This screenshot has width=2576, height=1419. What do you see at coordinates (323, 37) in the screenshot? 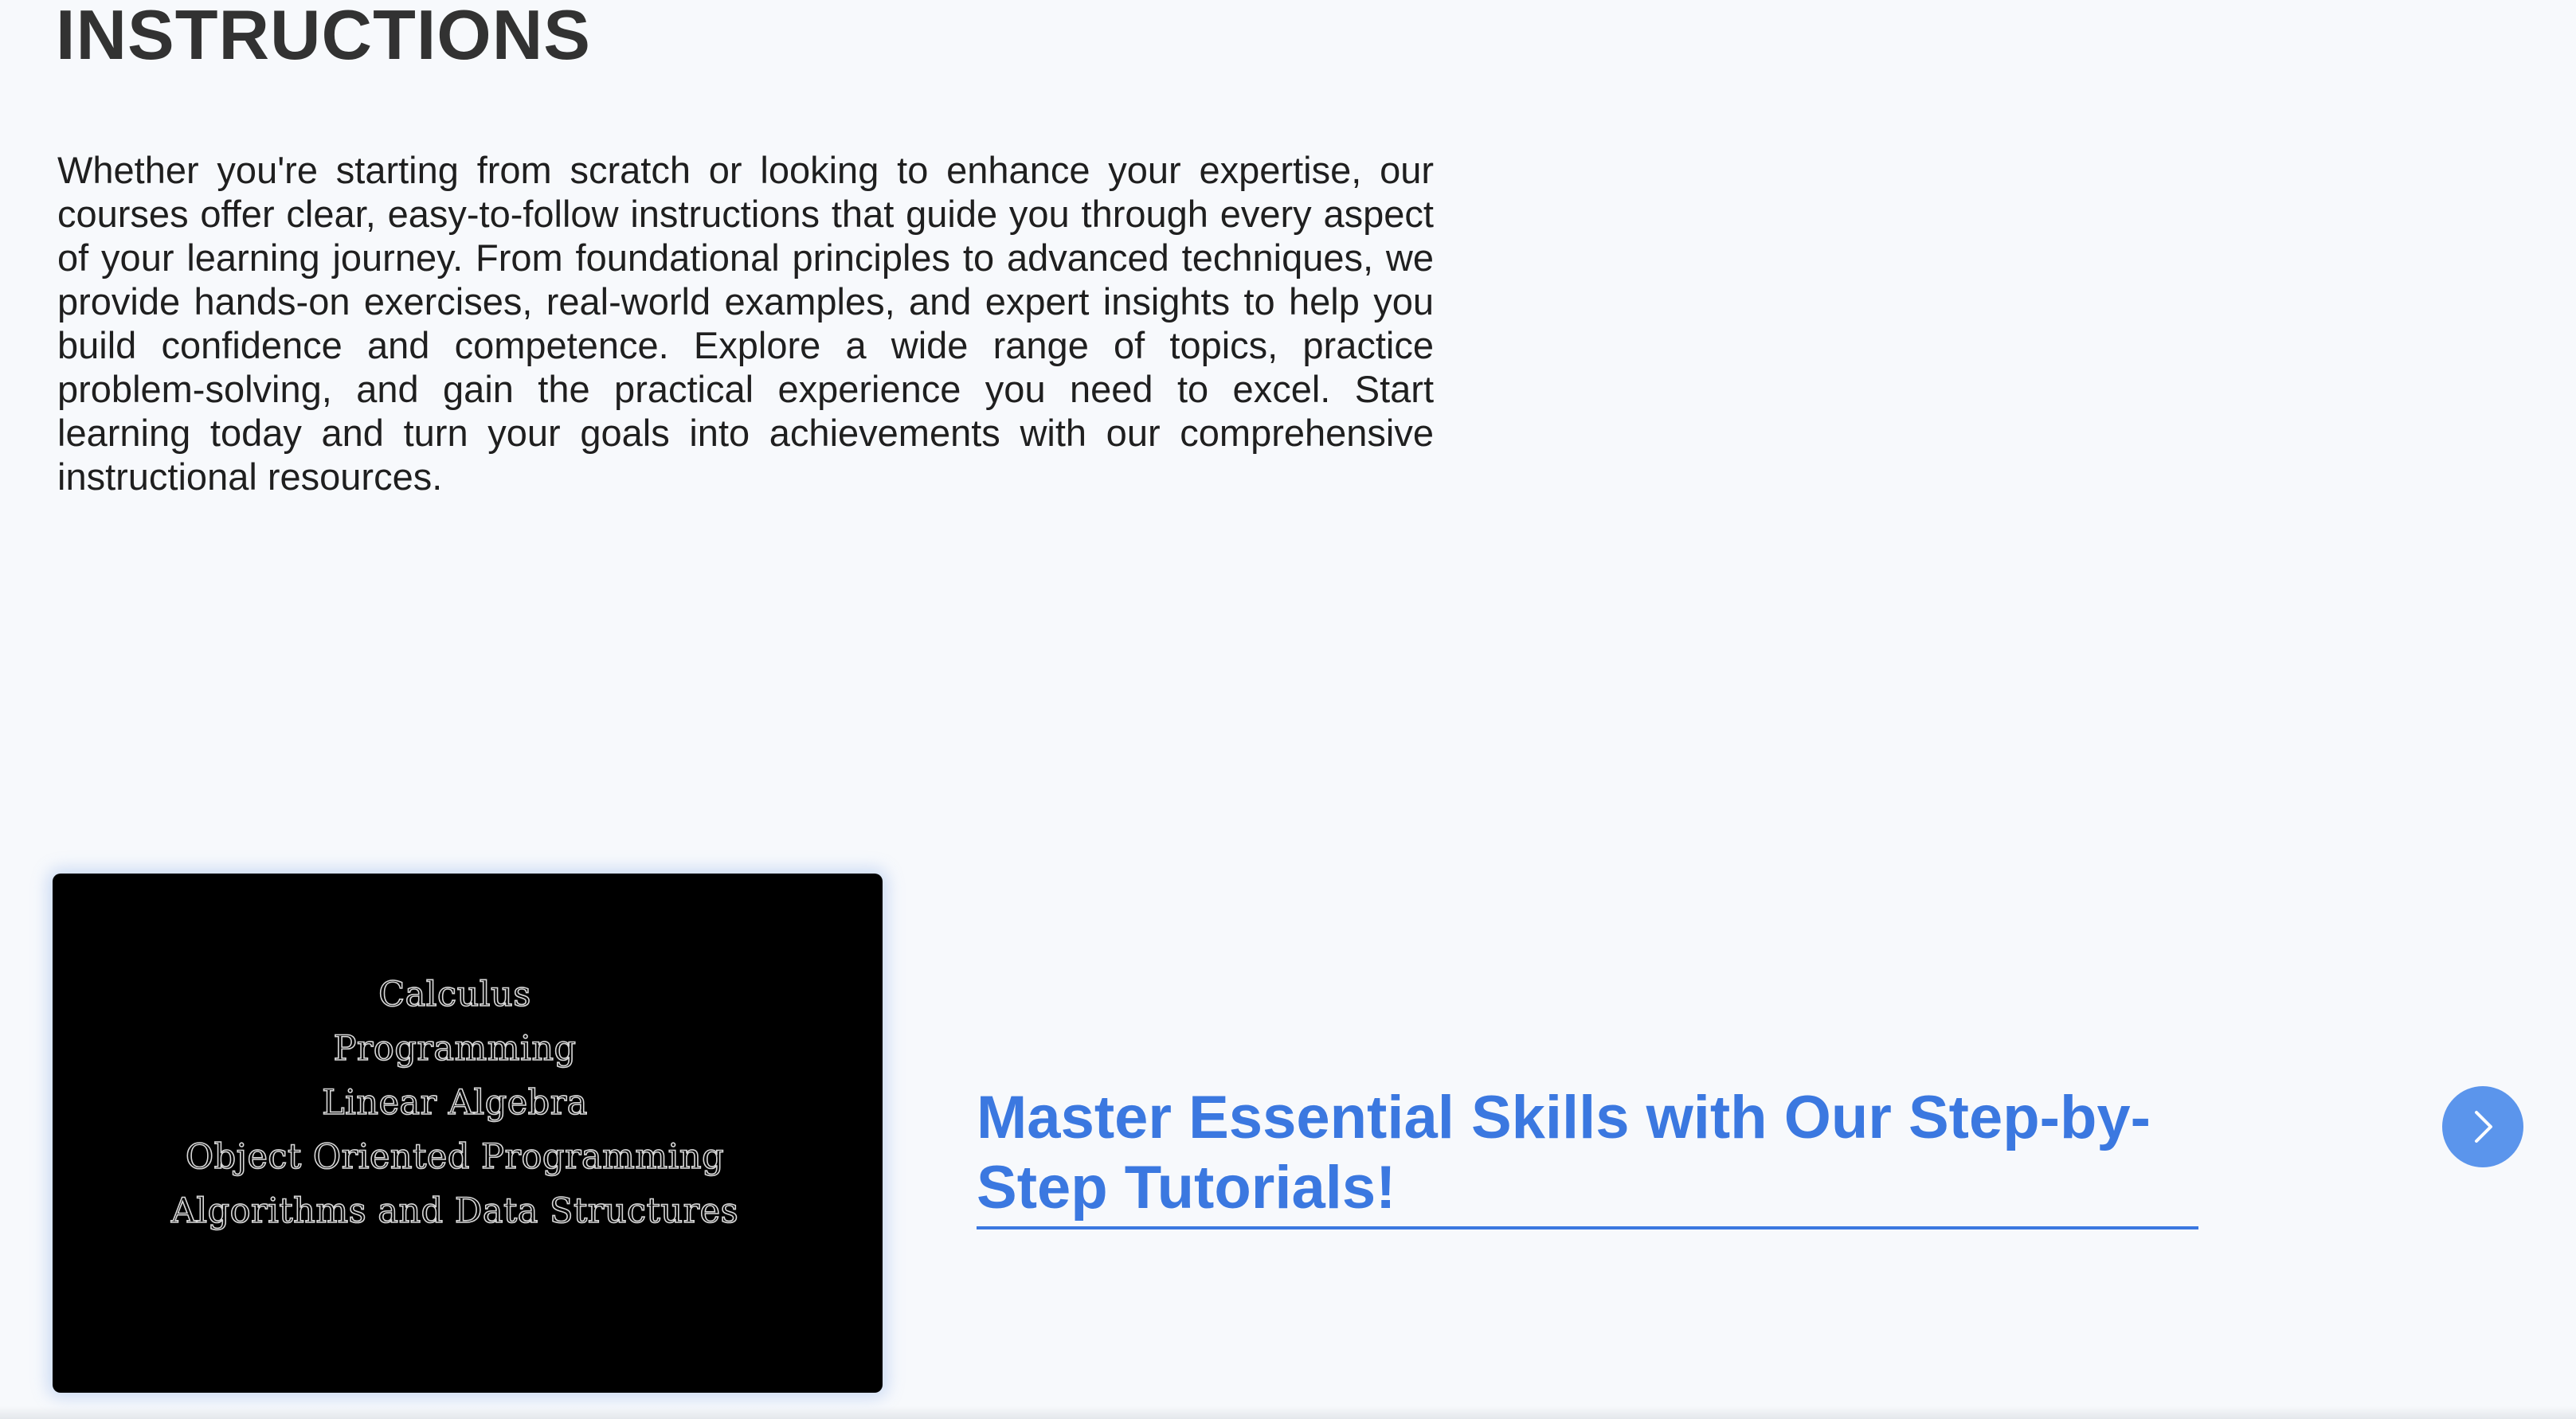
I see `page-title: INSTRUCTIONS` at bounding box center [323, 37].